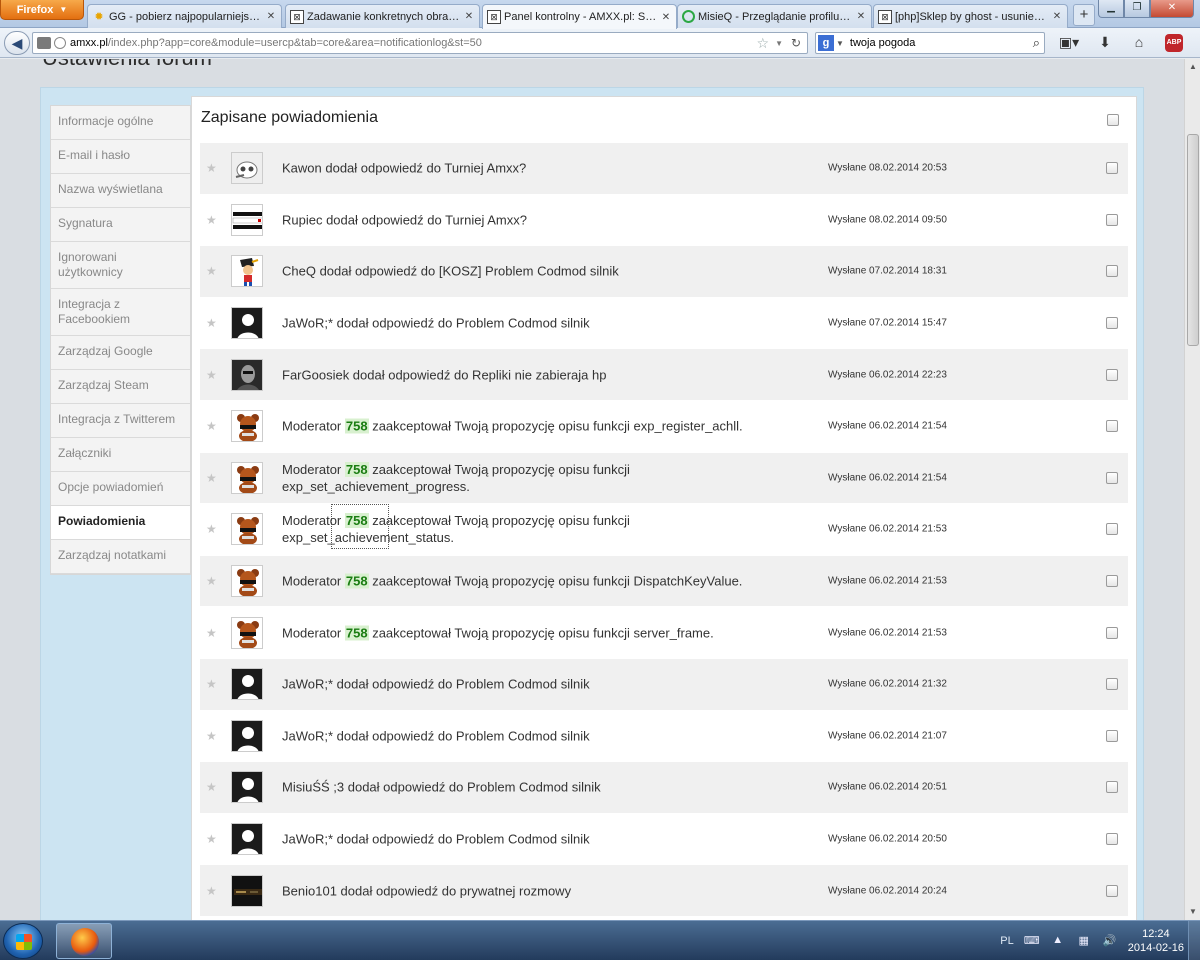 Image resolution: width=1200 pixels, height=960 pixels. Describe the element at coordinates (579, 16) in the screenshot. I see `browser-tab: ⊠ Panel kontrolny - AMXX.pl: Supp... ✕` at that location.